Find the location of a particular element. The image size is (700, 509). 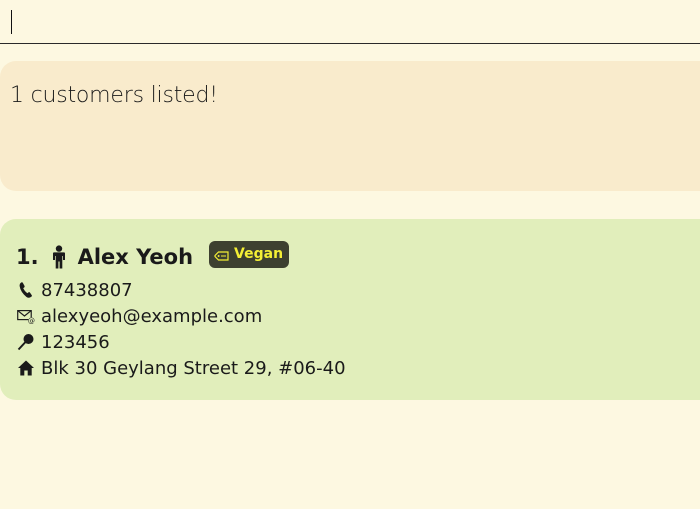

pin-icon is located at coordinates (25, 342).